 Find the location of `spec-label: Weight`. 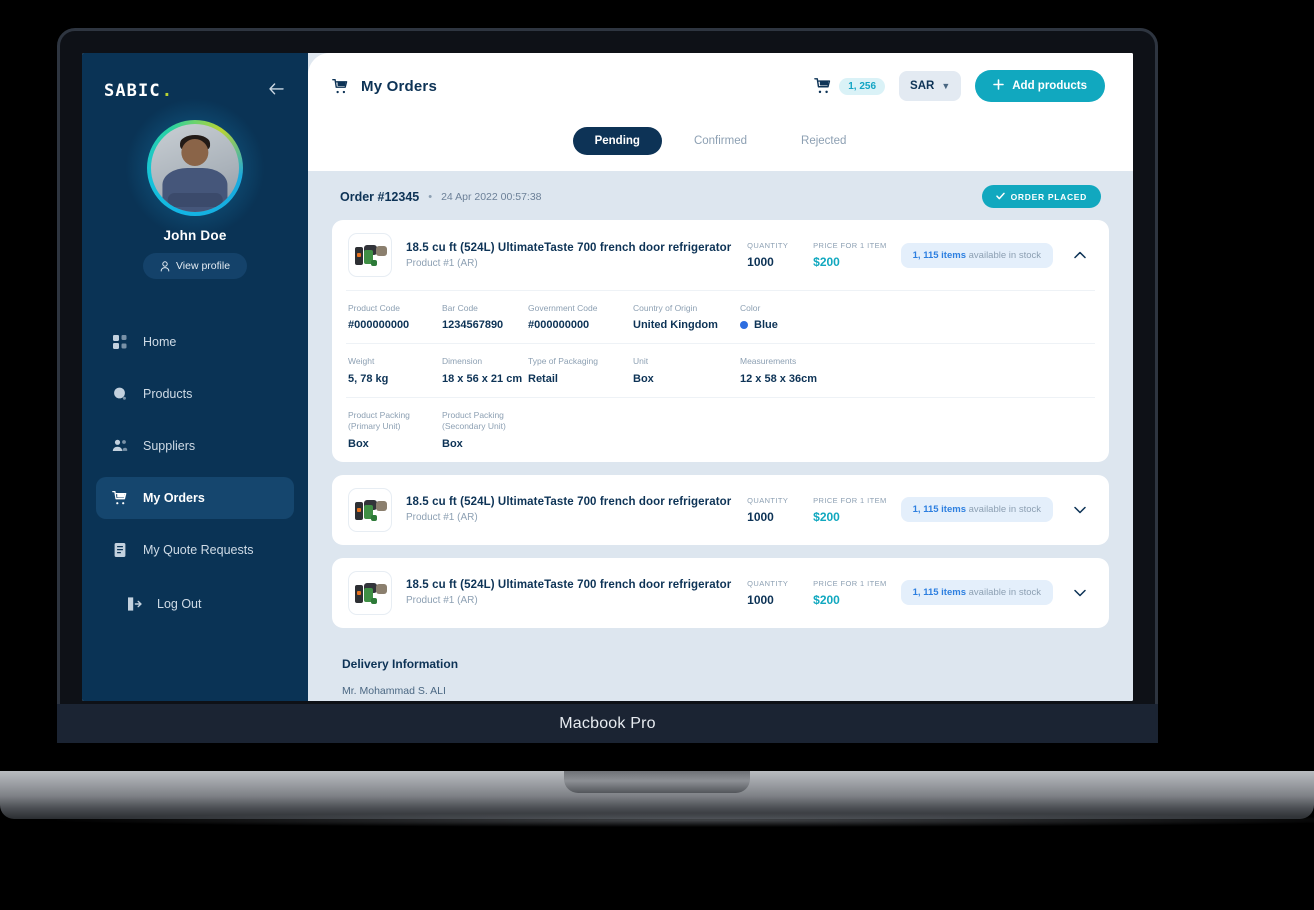

spec-label: Weight is located at coordinates (361, 361).